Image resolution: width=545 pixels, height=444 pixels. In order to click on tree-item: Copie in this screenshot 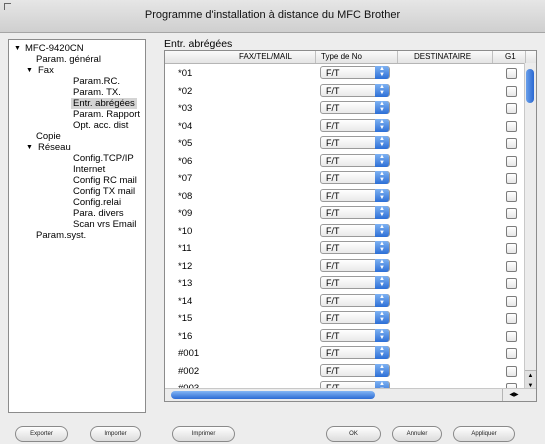, I will do `click(77, 136)`.